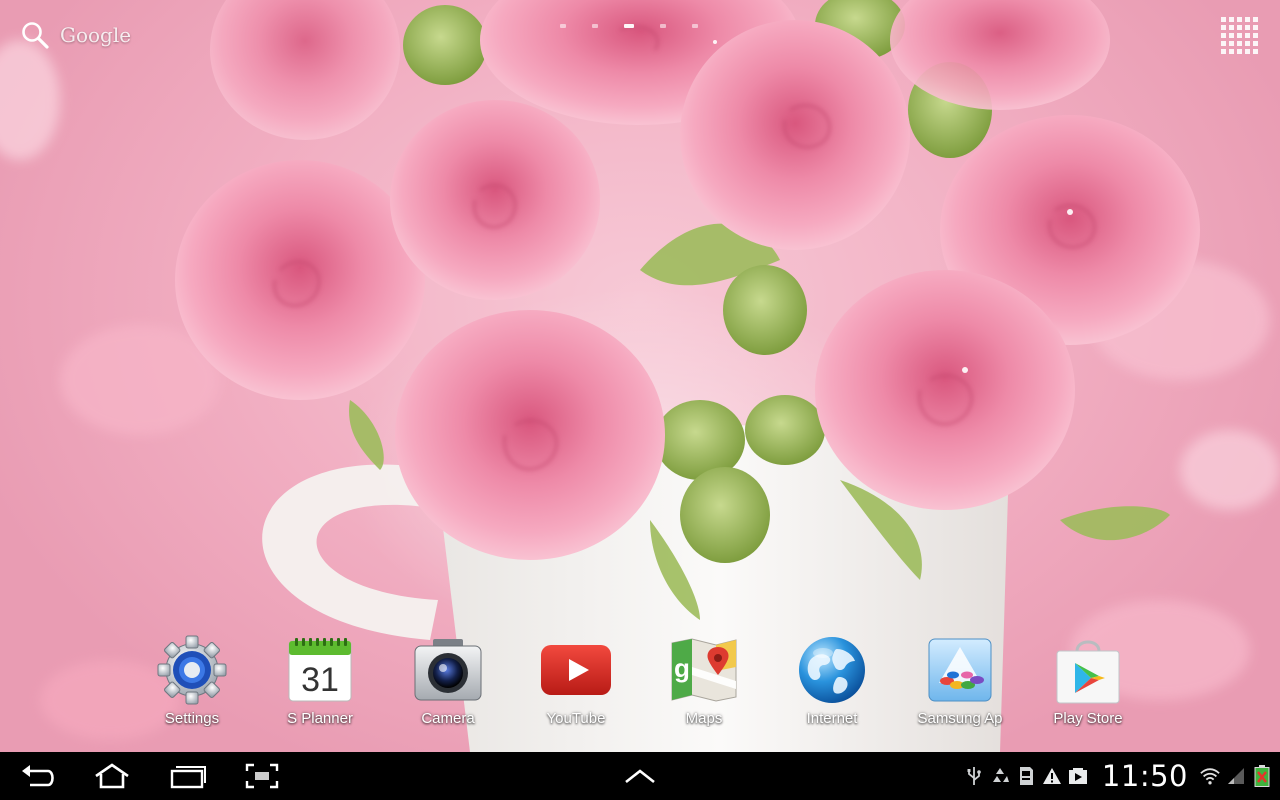  What do you see at coordinates (35, 35) in the screenshot?
I see `search-icon` at bounding box center [35, 35].